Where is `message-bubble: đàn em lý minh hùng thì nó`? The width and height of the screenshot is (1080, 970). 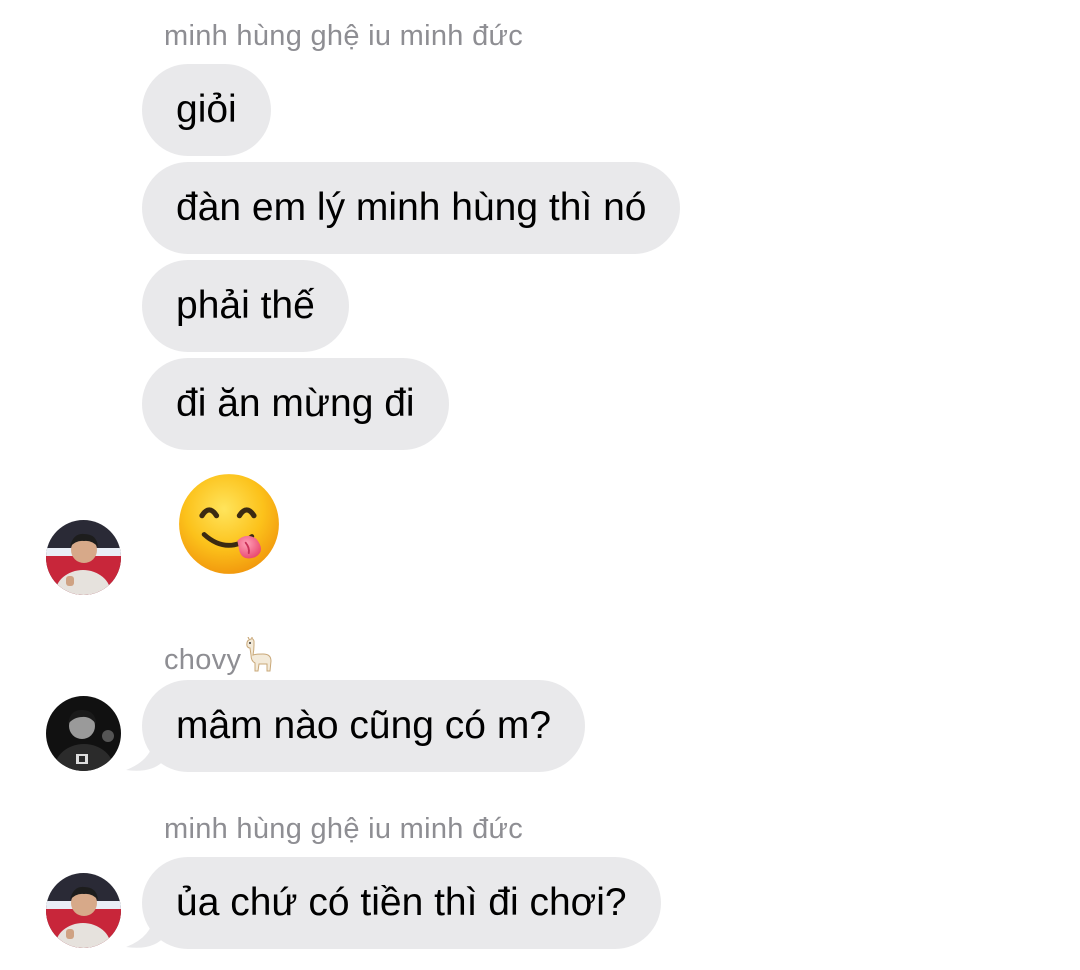
message-bubble: đàn em lý minh hùng thì nó is located at coordinates (411, 208).